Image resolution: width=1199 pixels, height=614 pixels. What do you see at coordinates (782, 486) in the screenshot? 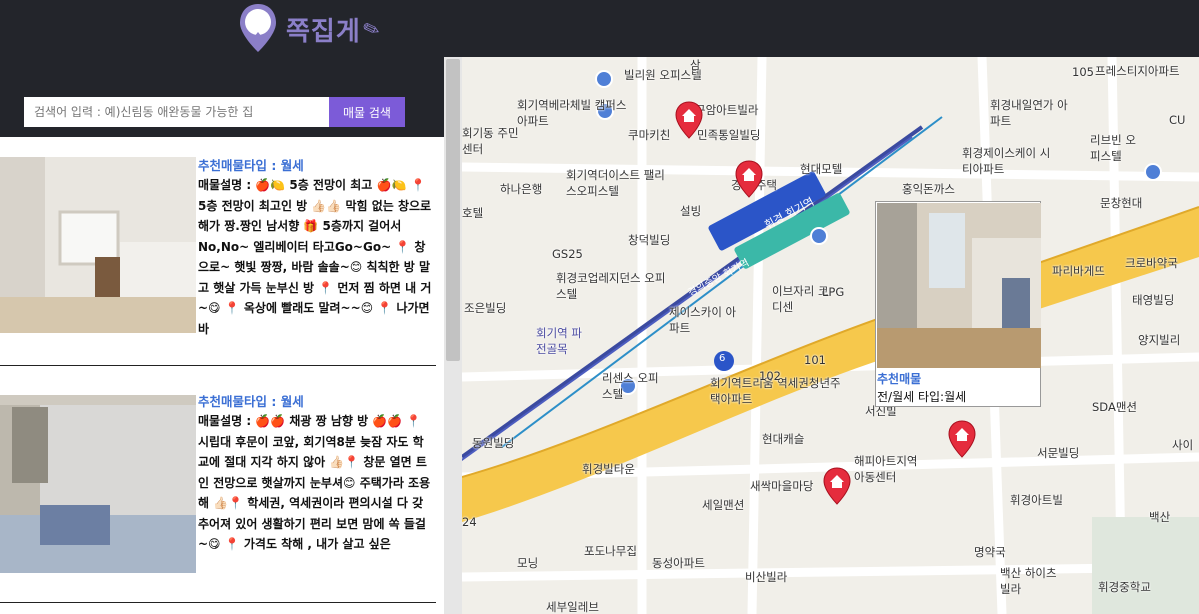
I see `map-label: 새싹마을마당` at bounding box center [782, 486].